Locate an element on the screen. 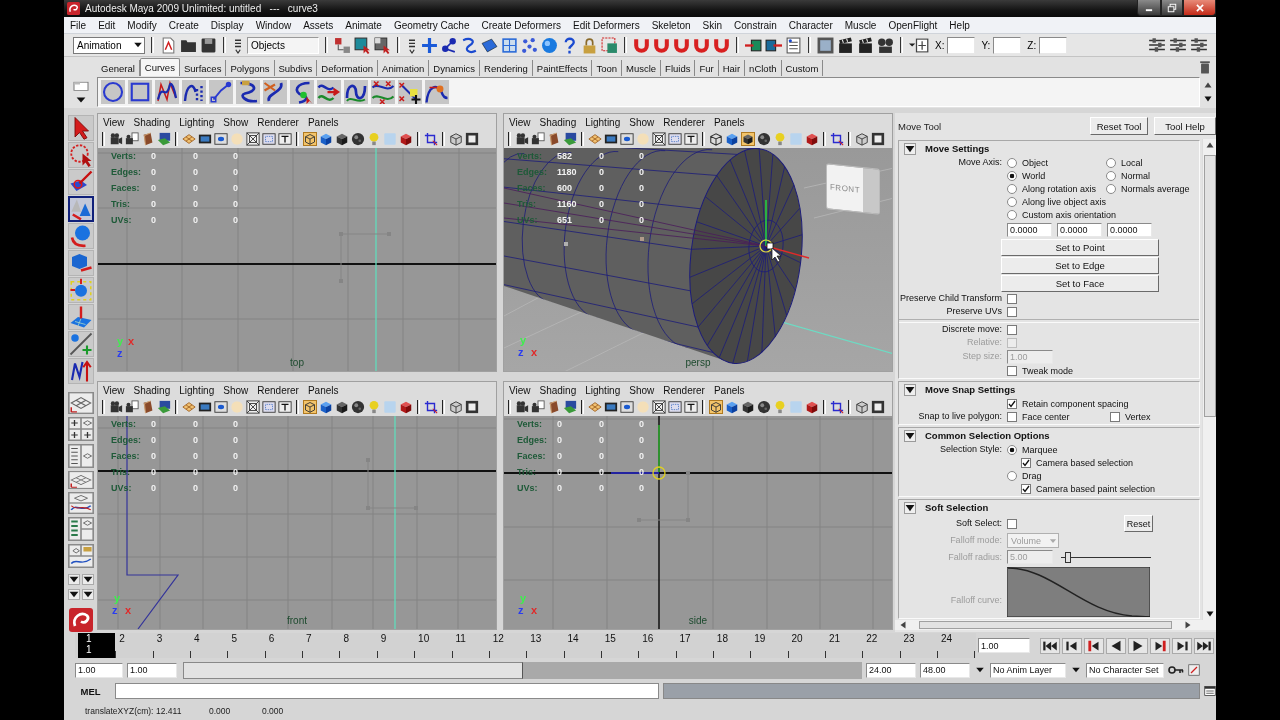 This screenshot has width=1280, height=720. dark-cube-icon is located at coordinates (342, 139).